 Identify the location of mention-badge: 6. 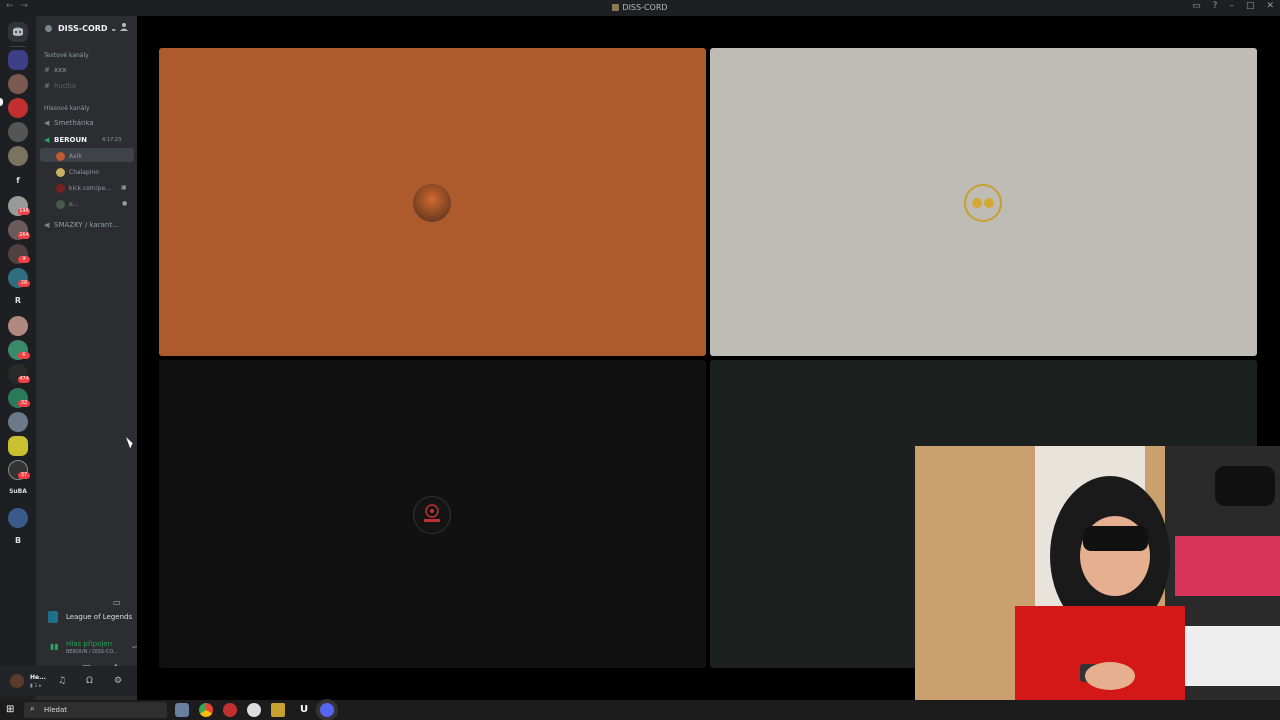
(24, 355).